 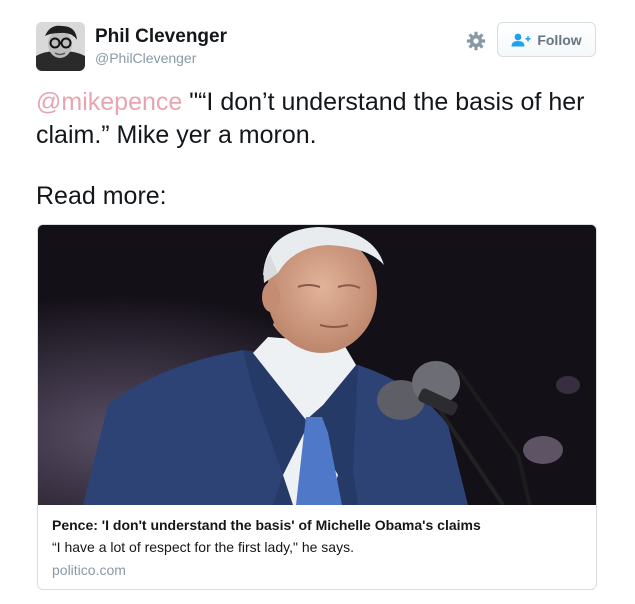 What do you see at coordinates (101, 196) in the screenshot?
I see `read-more-text: Read more:` at bounding box center [101, 196].